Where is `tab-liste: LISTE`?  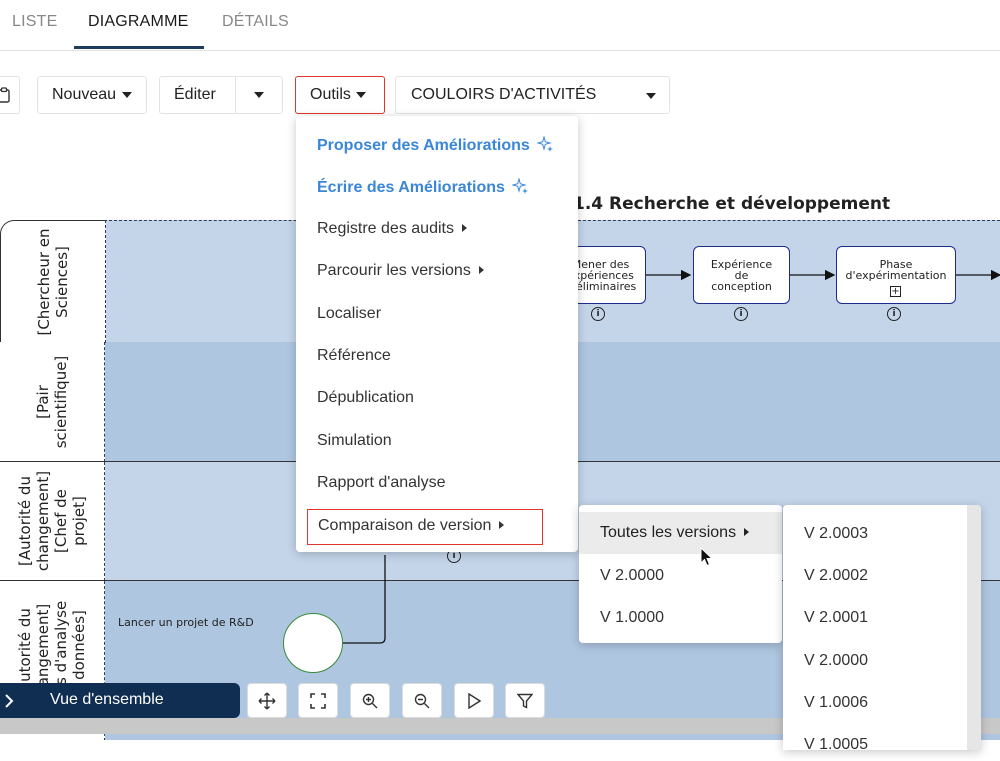 tab-liste: LISTE is located at coordinates (34, 22).